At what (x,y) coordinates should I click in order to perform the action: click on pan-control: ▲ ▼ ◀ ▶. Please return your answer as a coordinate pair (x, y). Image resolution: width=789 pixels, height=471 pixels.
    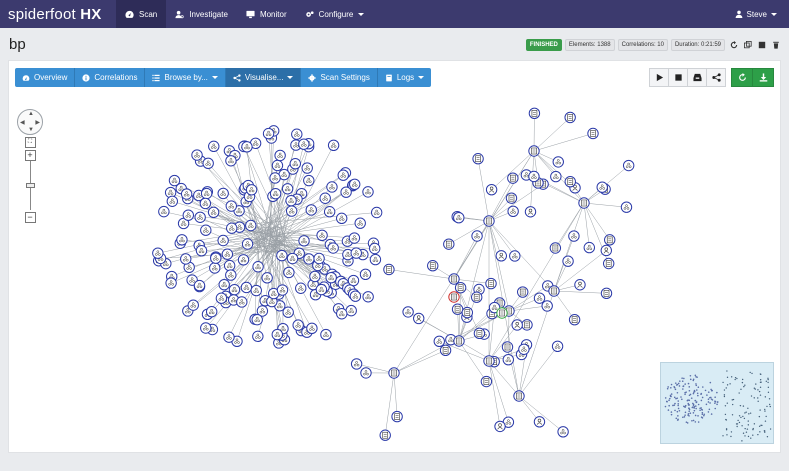
    Looking at the image, I should click on (30, 122).